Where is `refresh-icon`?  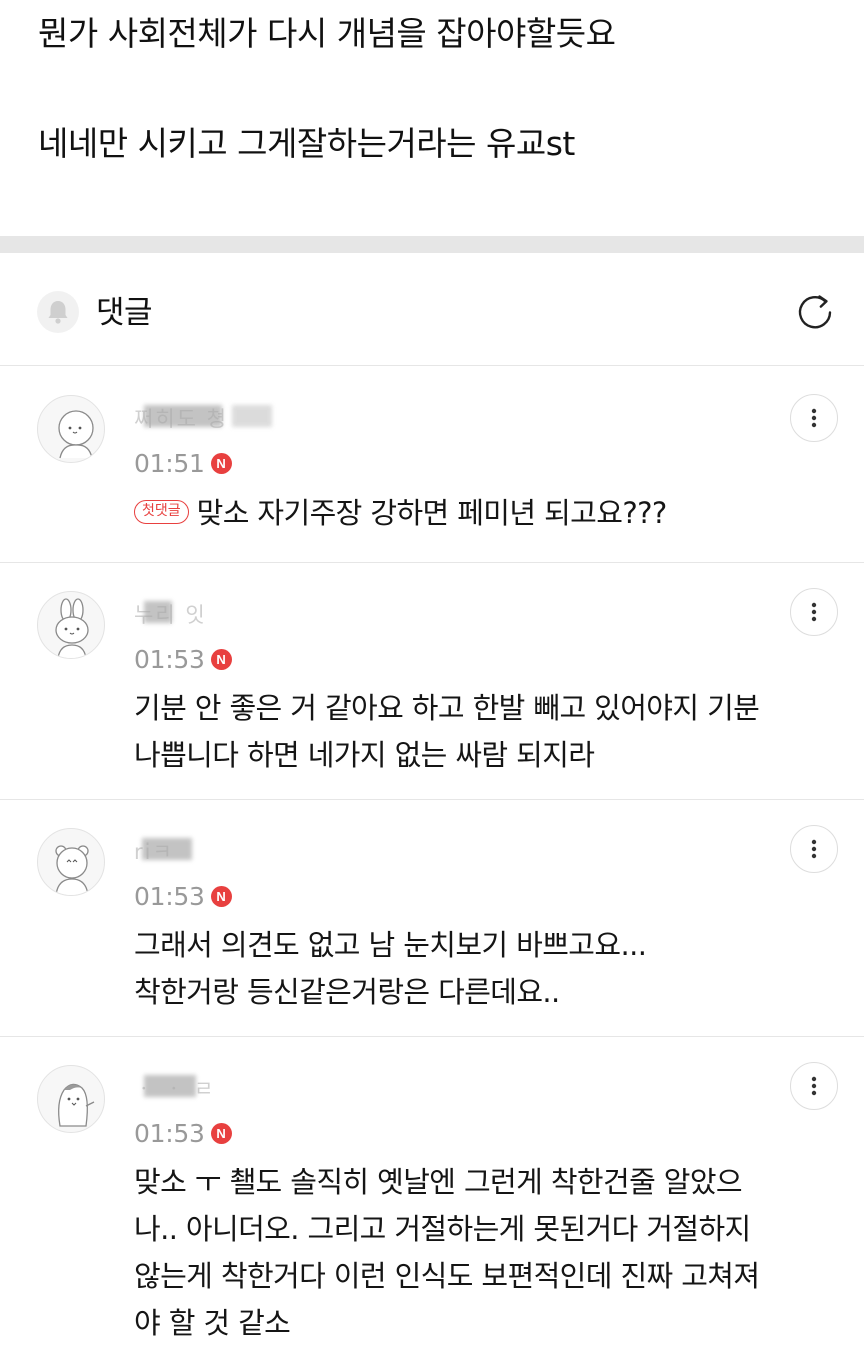 refresh-icon is located at coordinates (815, 317).